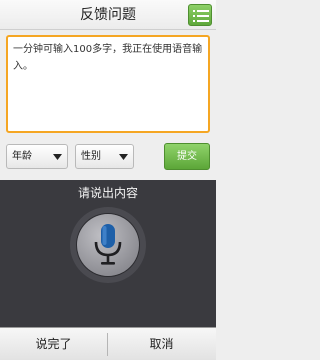 This screenshot has width=320, height=360. I want to click on voice-prompt-text: 请说出内容, so click(107, 193).